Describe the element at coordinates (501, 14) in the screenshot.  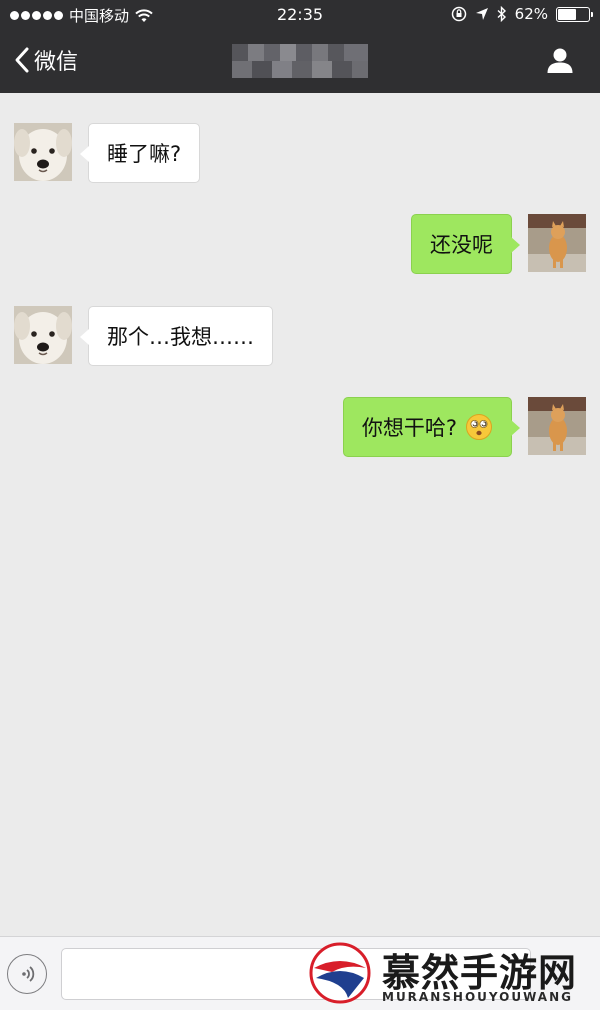
I see `bluetooth-icon` at that location.